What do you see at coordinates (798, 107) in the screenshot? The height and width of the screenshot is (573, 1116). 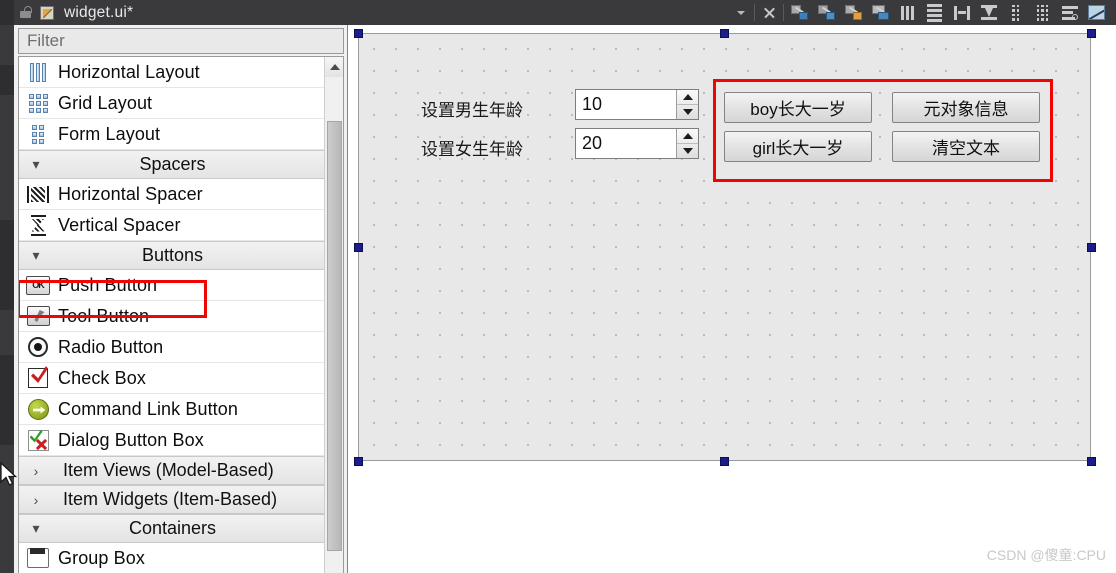 I see `button-boy-grow: boy长大一岁` at bounding box center [798, 107].